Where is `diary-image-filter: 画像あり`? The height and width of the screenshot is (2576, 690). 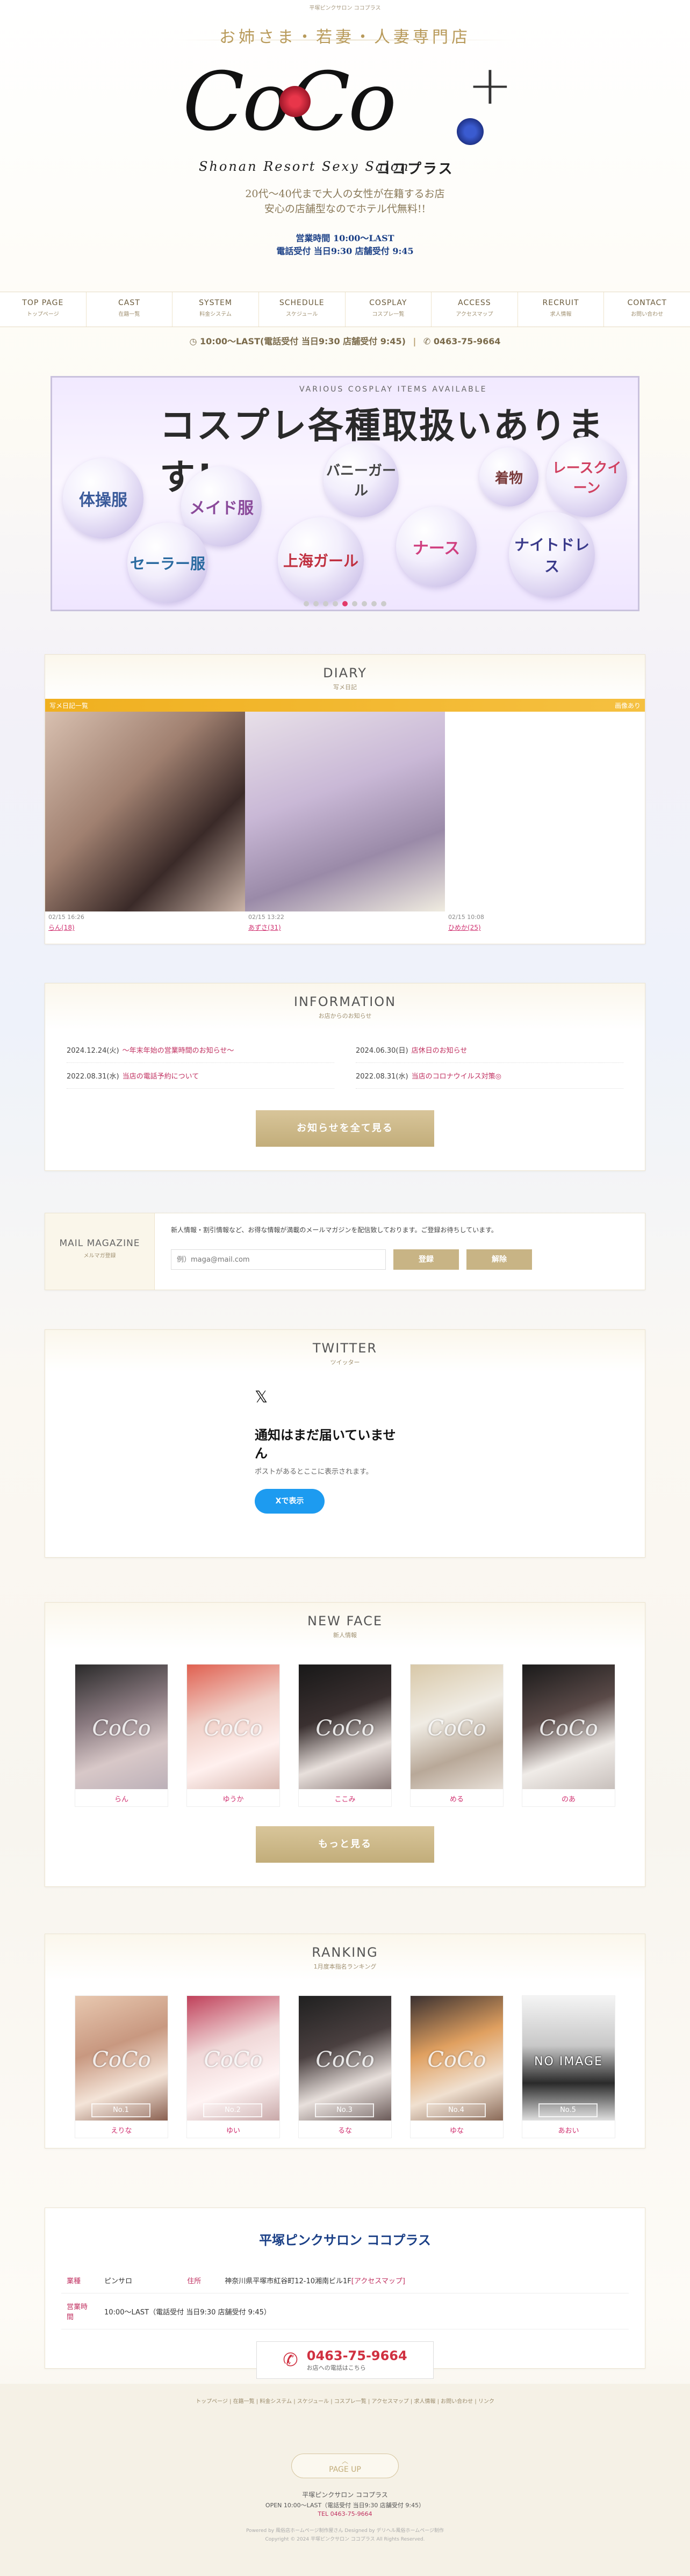 diary-image-filter: 画像あり is located at coordinates (628, 705).